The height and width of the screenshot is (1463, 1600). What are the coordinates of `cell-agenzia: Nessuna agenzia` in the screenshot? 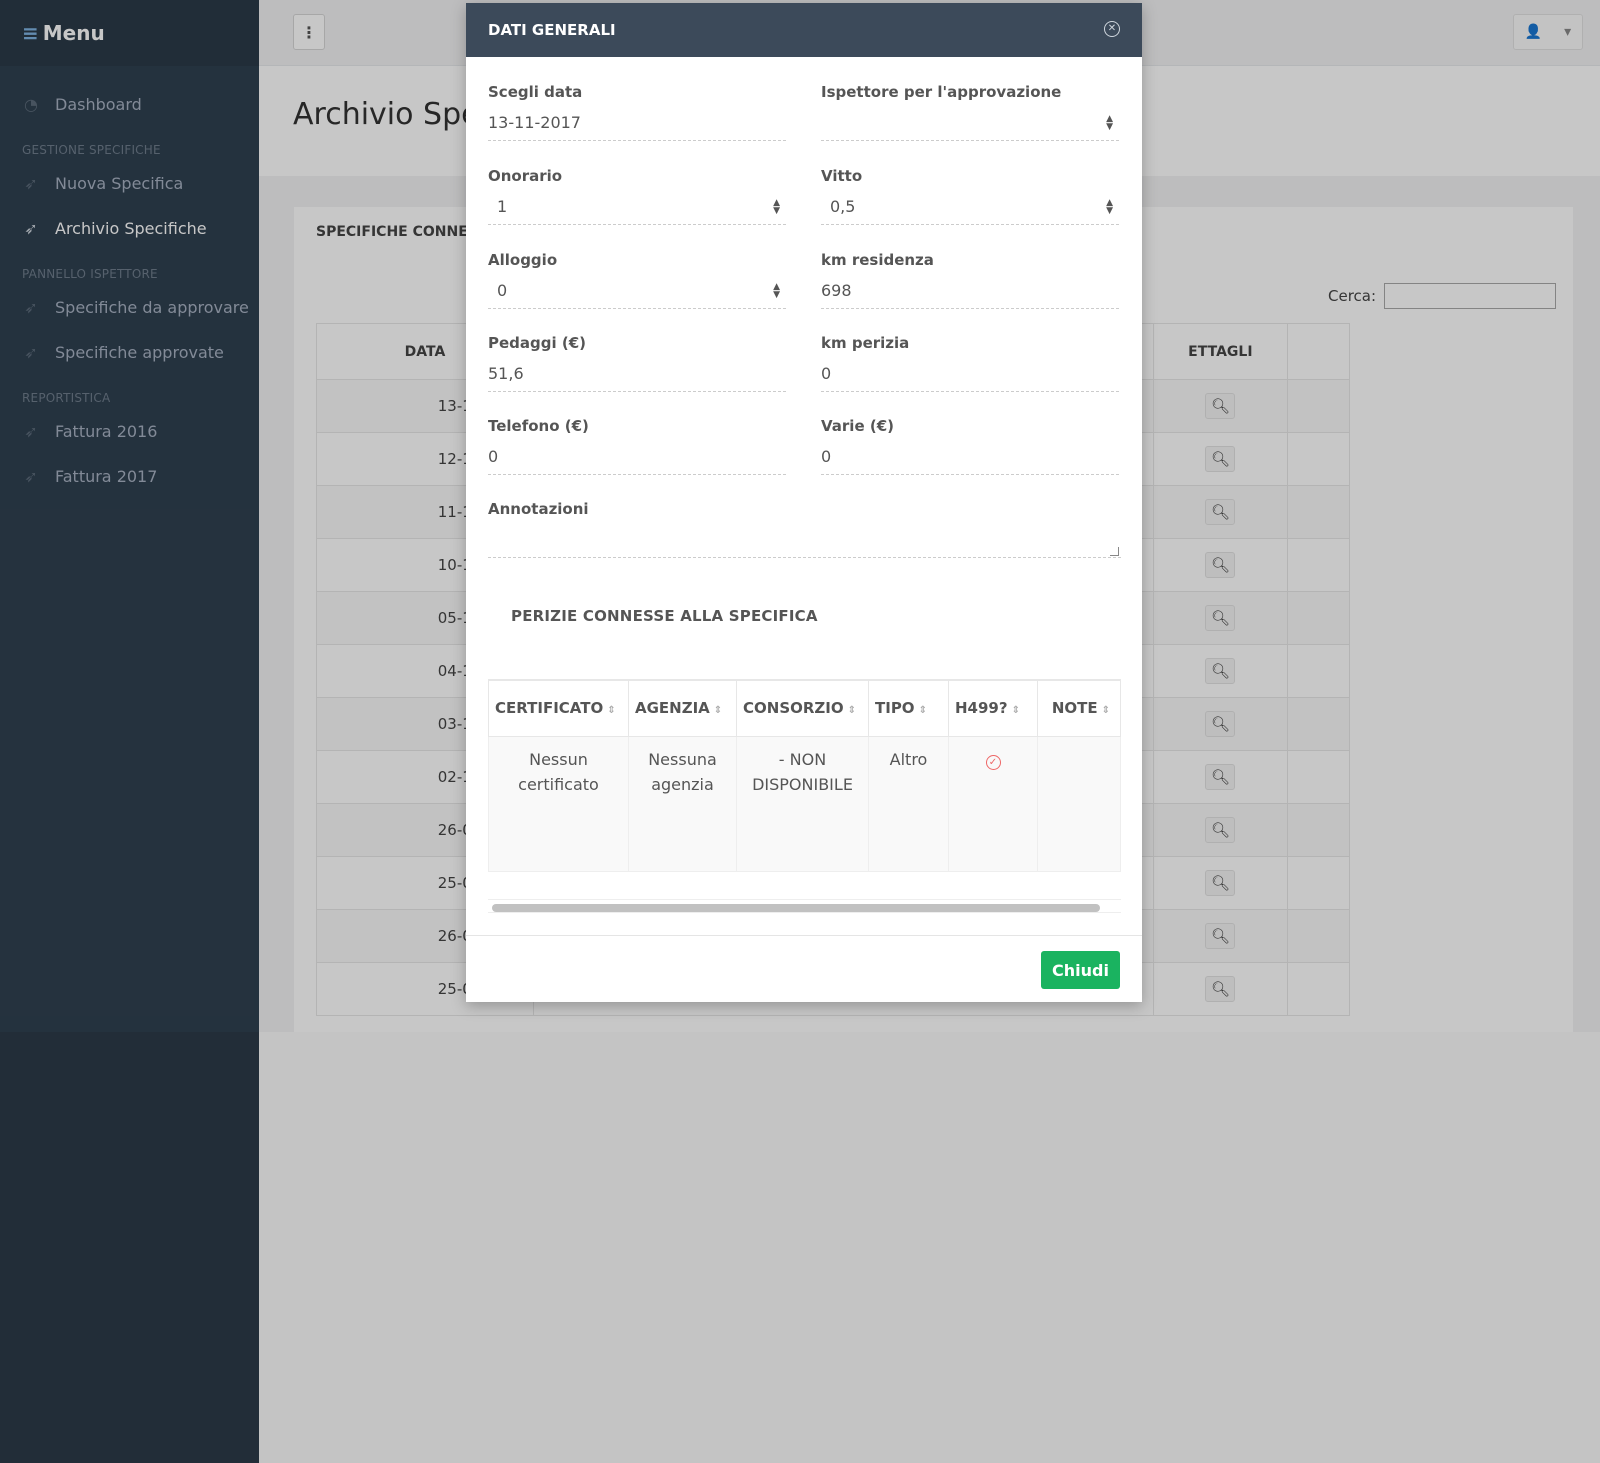 It's located at (682, 803).